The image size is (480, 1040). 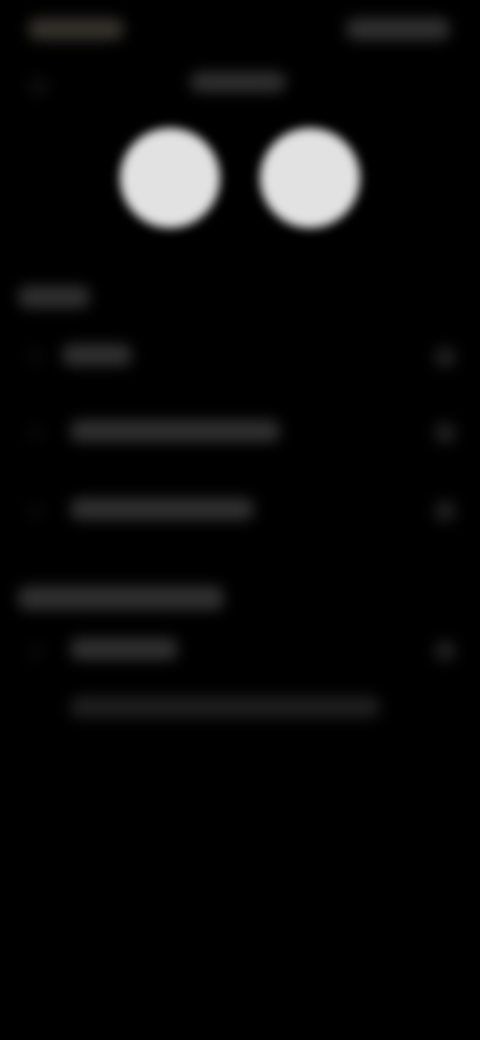 What do you see at coordinates (170, 178) in the screenshot?
I see `left-avatar-icon` at bounding box center [170, 178].